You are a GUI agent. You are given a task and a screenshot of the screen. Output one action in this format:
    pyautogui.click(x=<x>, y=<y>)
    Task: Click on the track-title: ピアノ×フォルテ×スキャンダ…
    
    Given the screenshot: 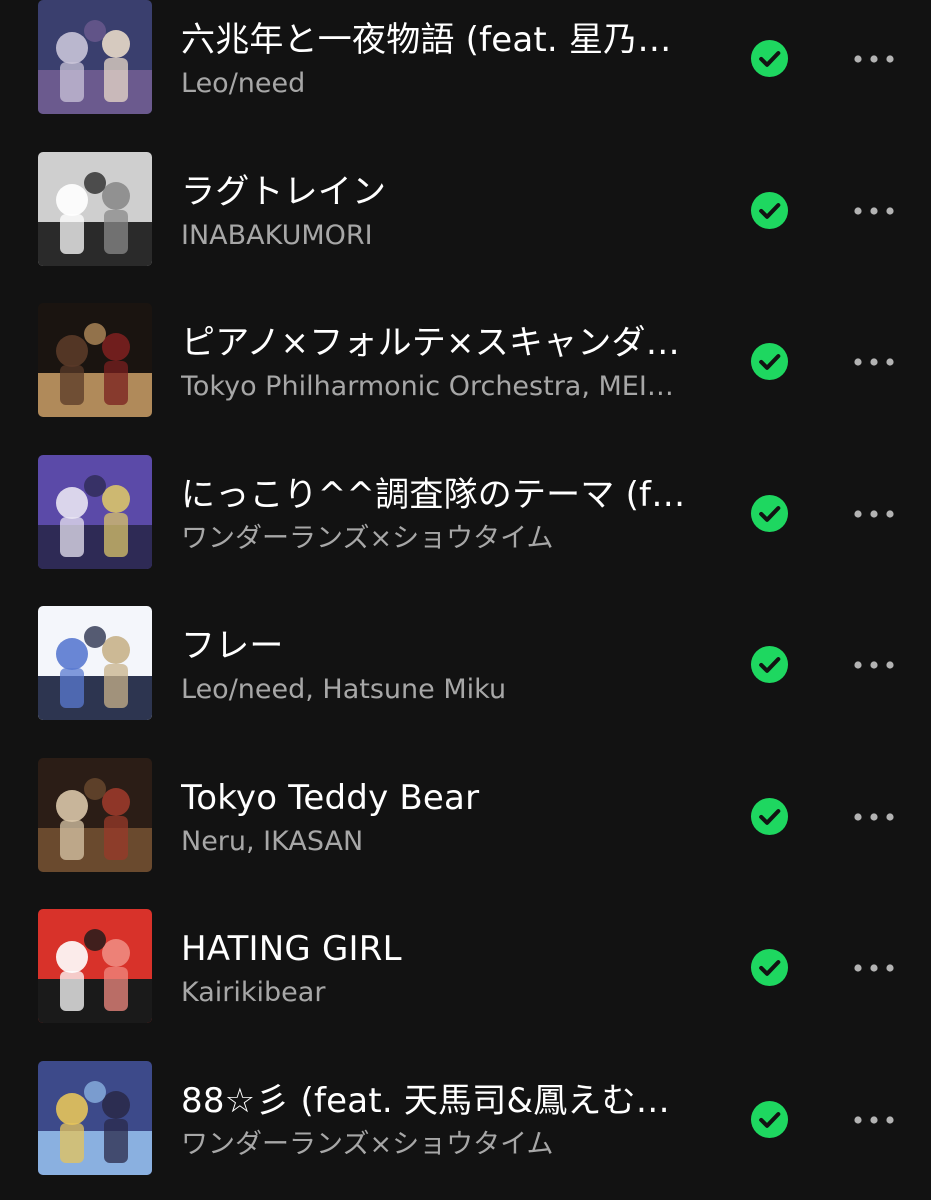 What is the action you would take?
    pyautogui.click(x=430, y=343)
    